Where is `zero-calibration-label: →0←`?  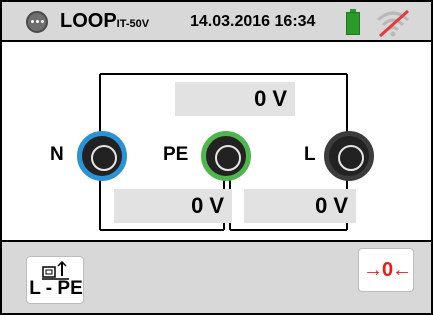 zero-calibration-label: →0← is located at coordinates (387, 270).